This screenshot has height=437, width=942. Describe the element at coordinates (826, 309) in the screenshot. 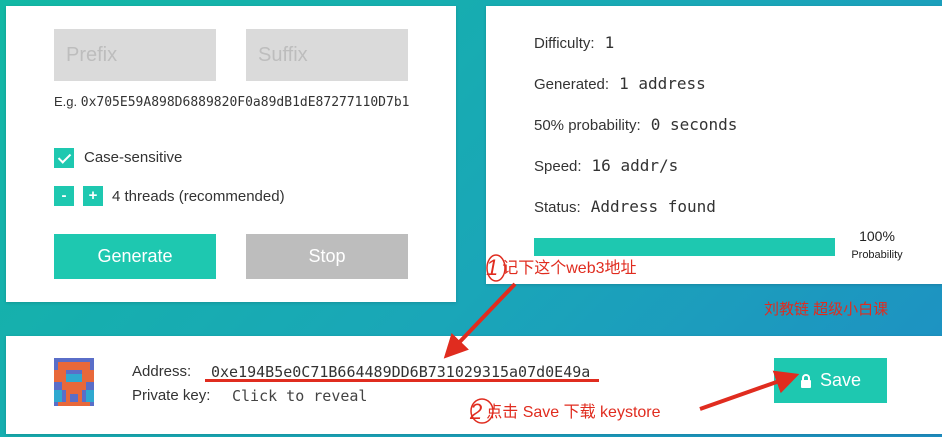

I see `watermark: 刘教链 超级小白课` at that location.